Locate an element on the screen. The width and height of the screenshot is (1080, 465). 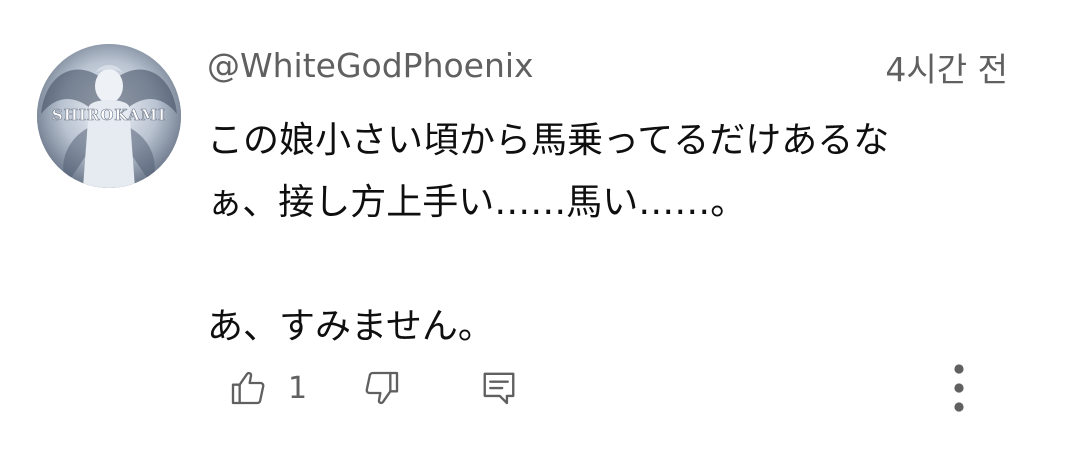
more-options-button is located at coordinates (959, 388).